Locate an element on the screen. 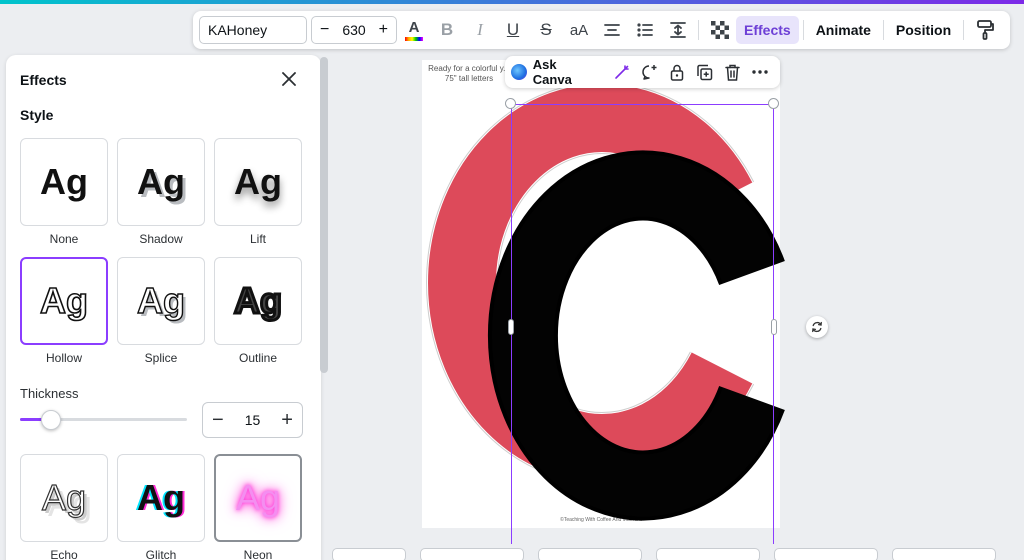 This screenshot has width=1024, height=560. element-context-toolbar: Ask Canva is located at coordinates (642, 72).